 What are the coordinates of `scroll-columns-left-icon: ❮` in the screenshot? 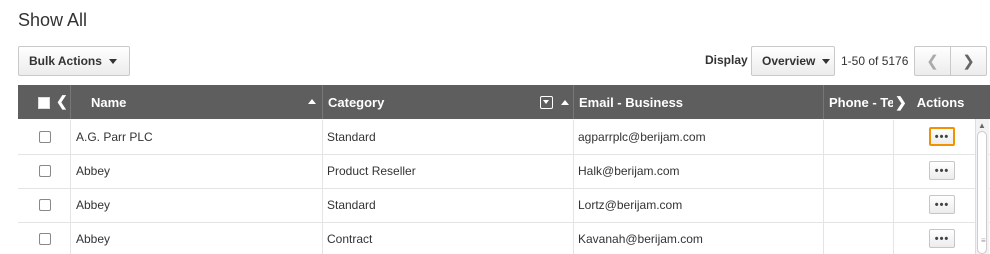 It's located at (62, 101).